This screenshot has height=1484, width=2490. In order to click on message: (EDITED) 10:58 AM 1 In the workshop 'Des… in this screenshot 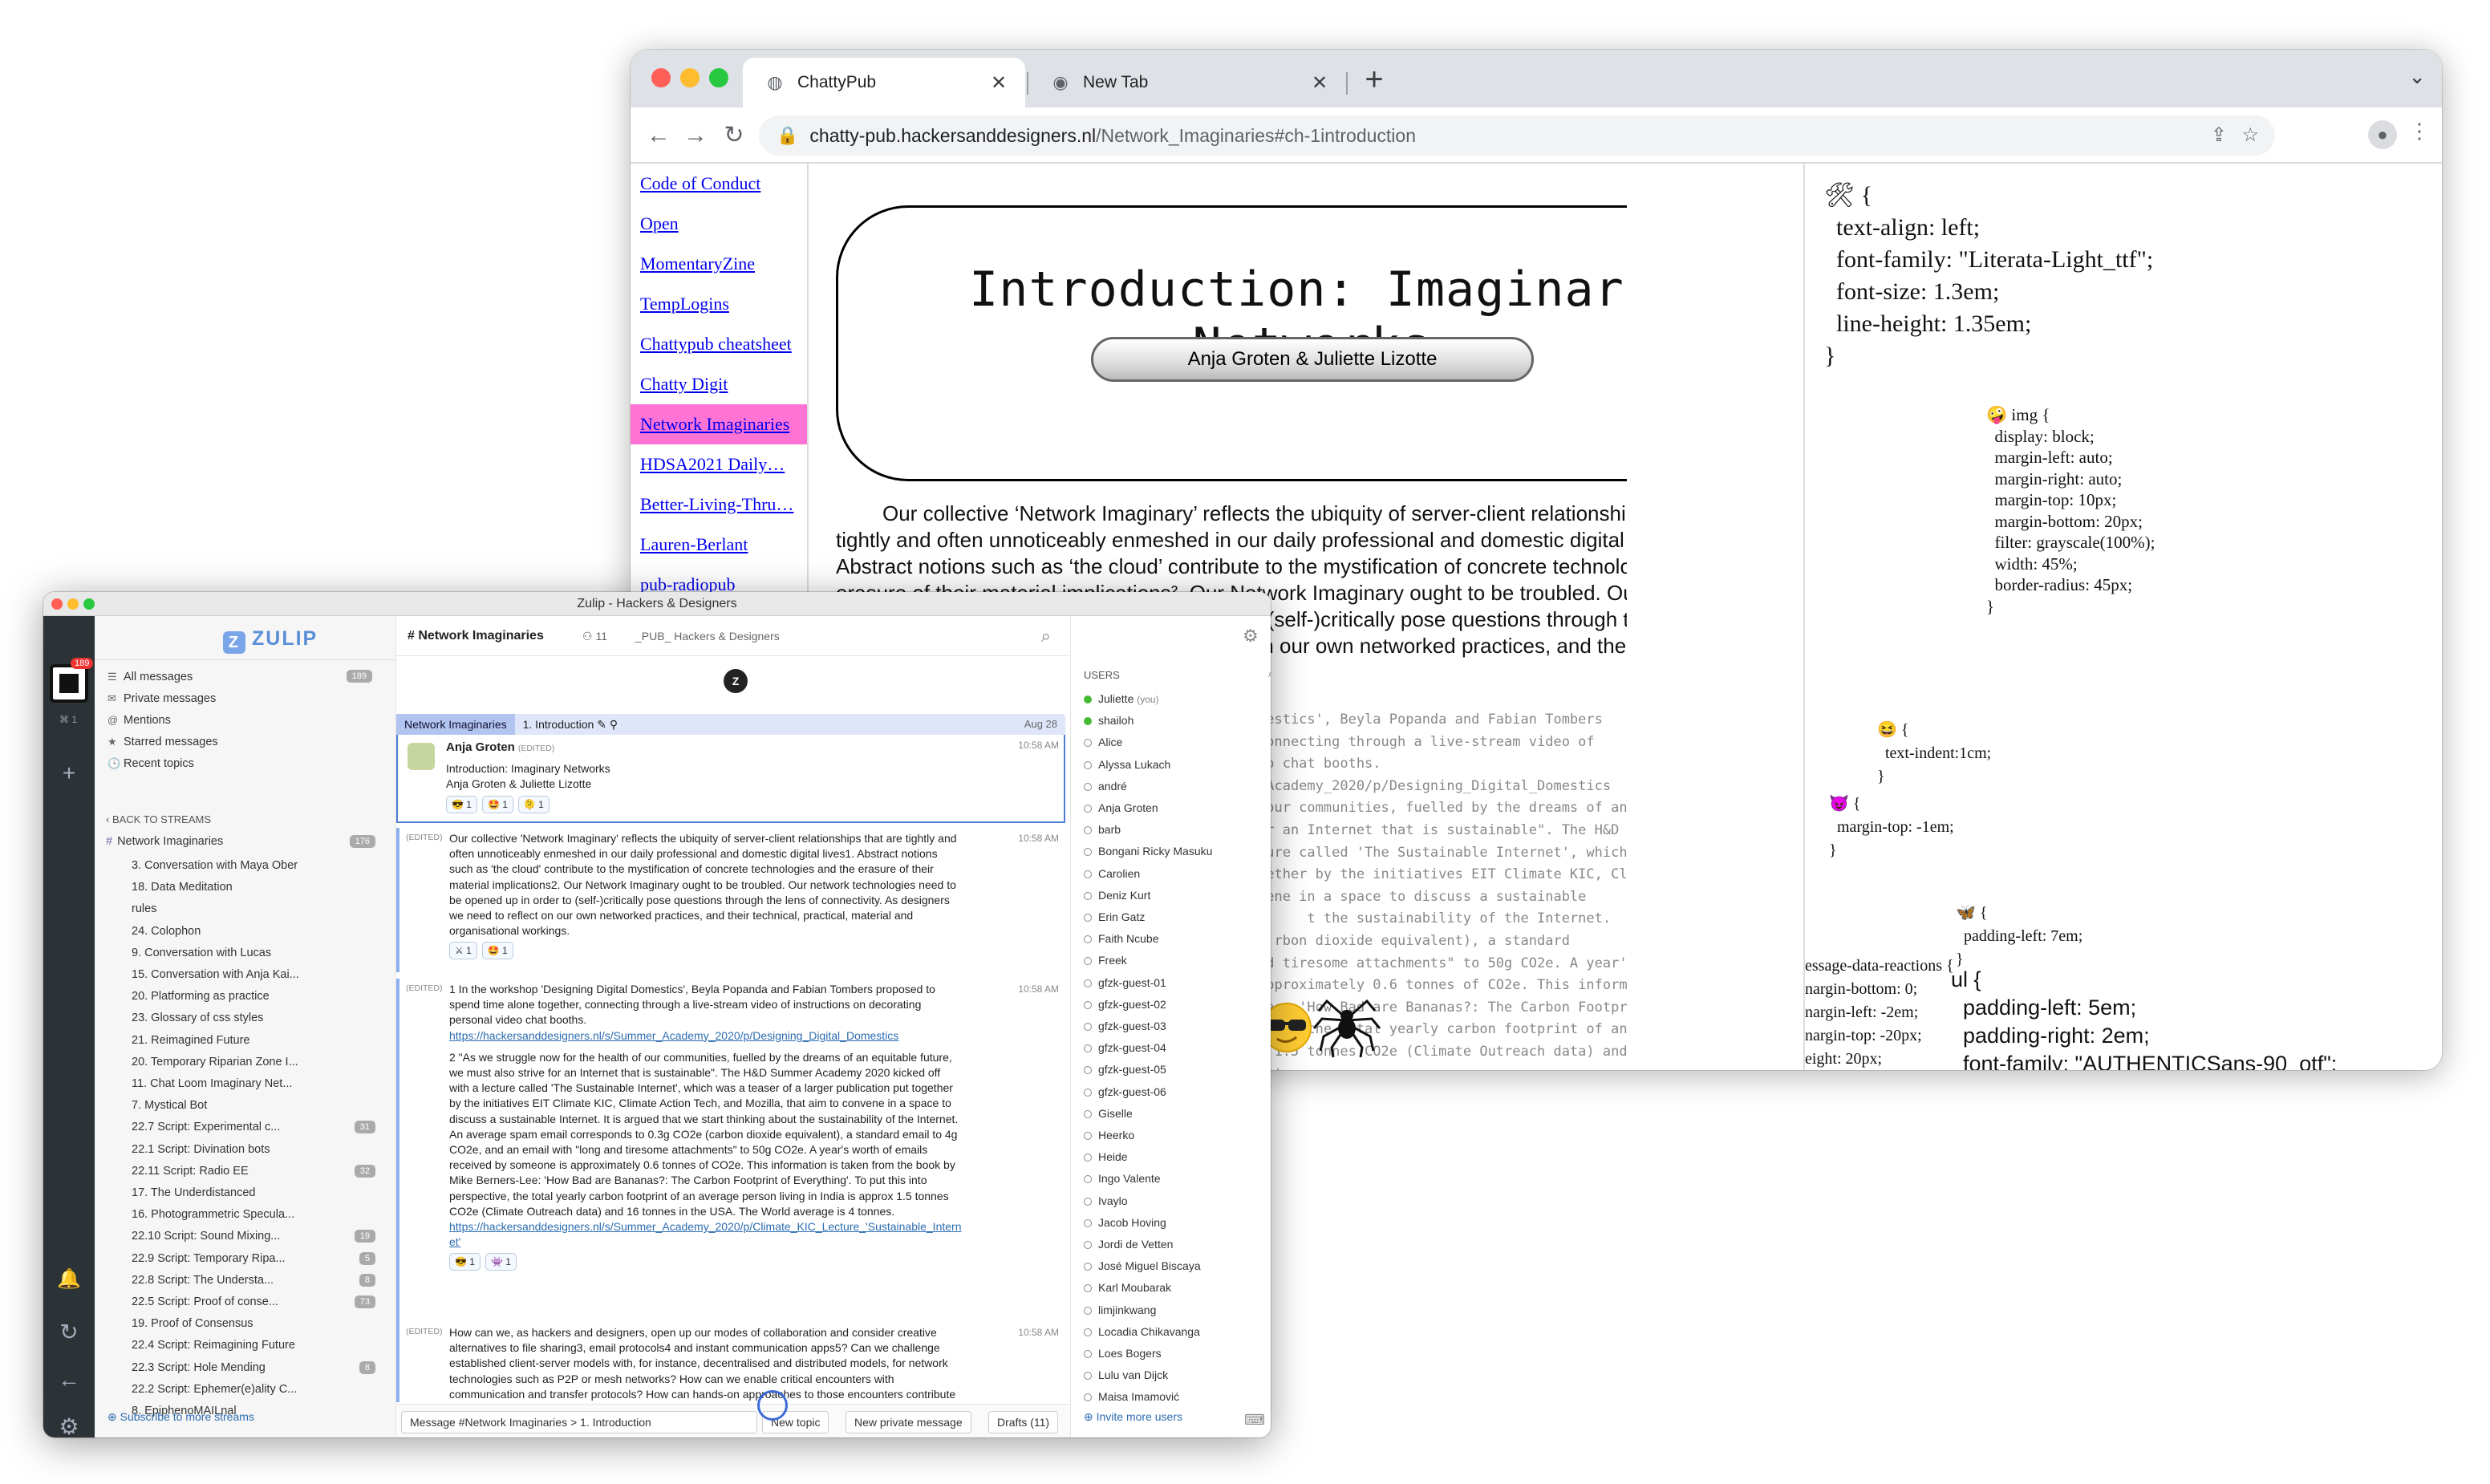, I will do `click(730, 1163)`.